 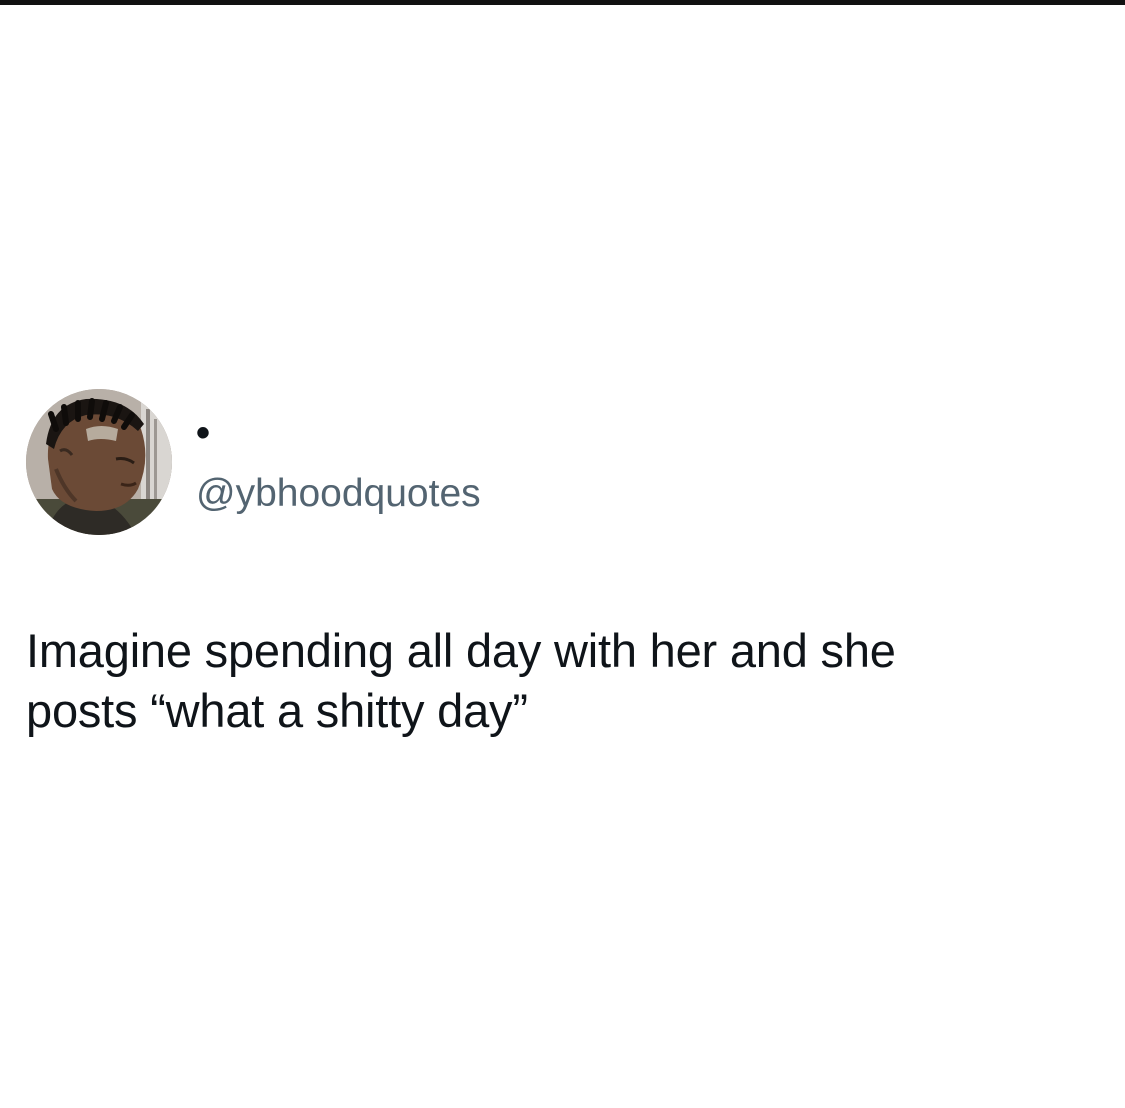 I want to click on avatar, so click(x=99, y=462).